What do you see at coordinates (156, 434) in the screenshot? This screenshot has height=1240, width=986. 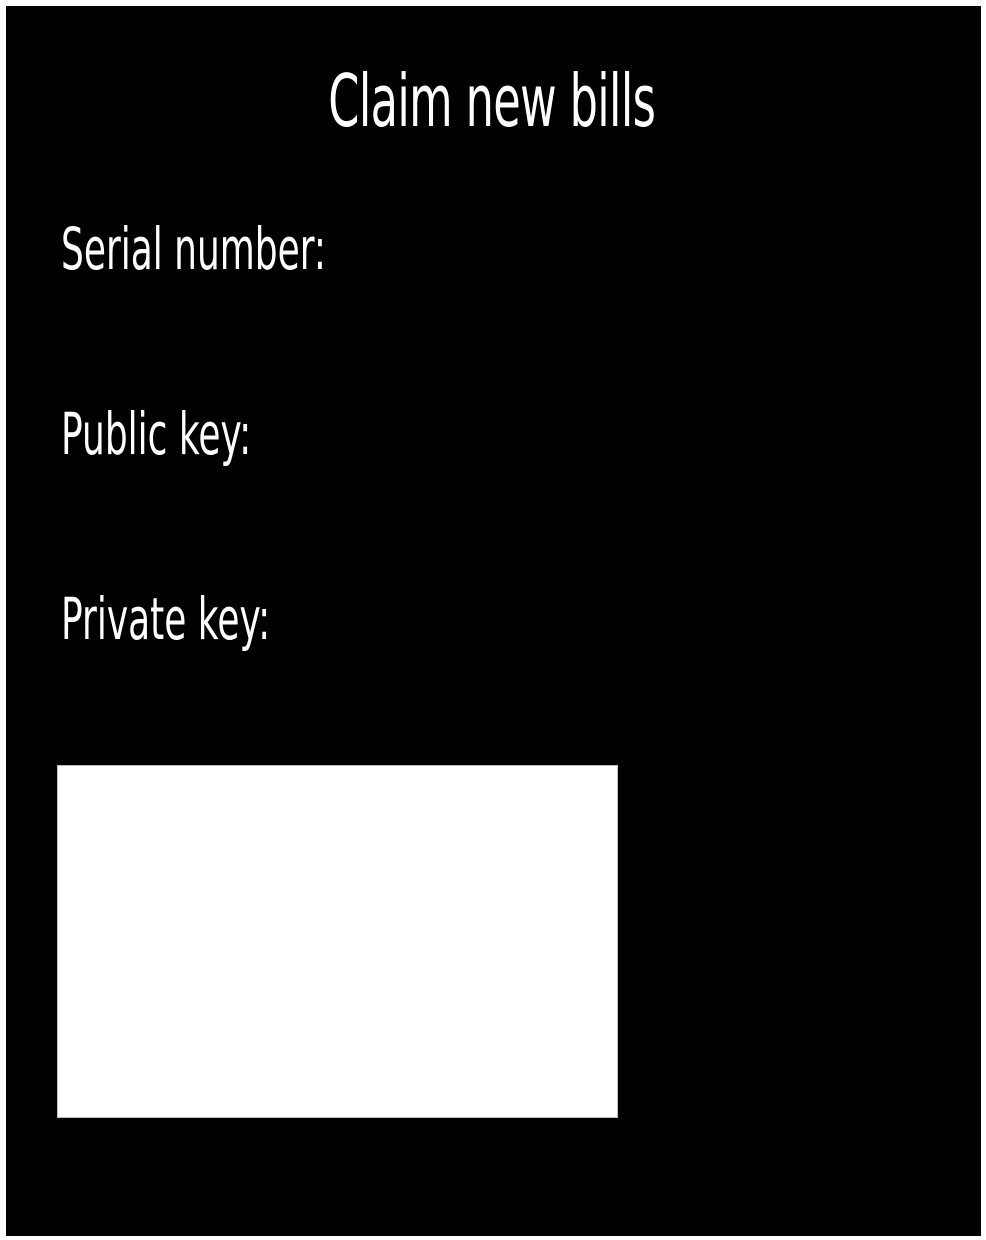 I see `public-key-label: Public key:` at bounding box center [156, 434].